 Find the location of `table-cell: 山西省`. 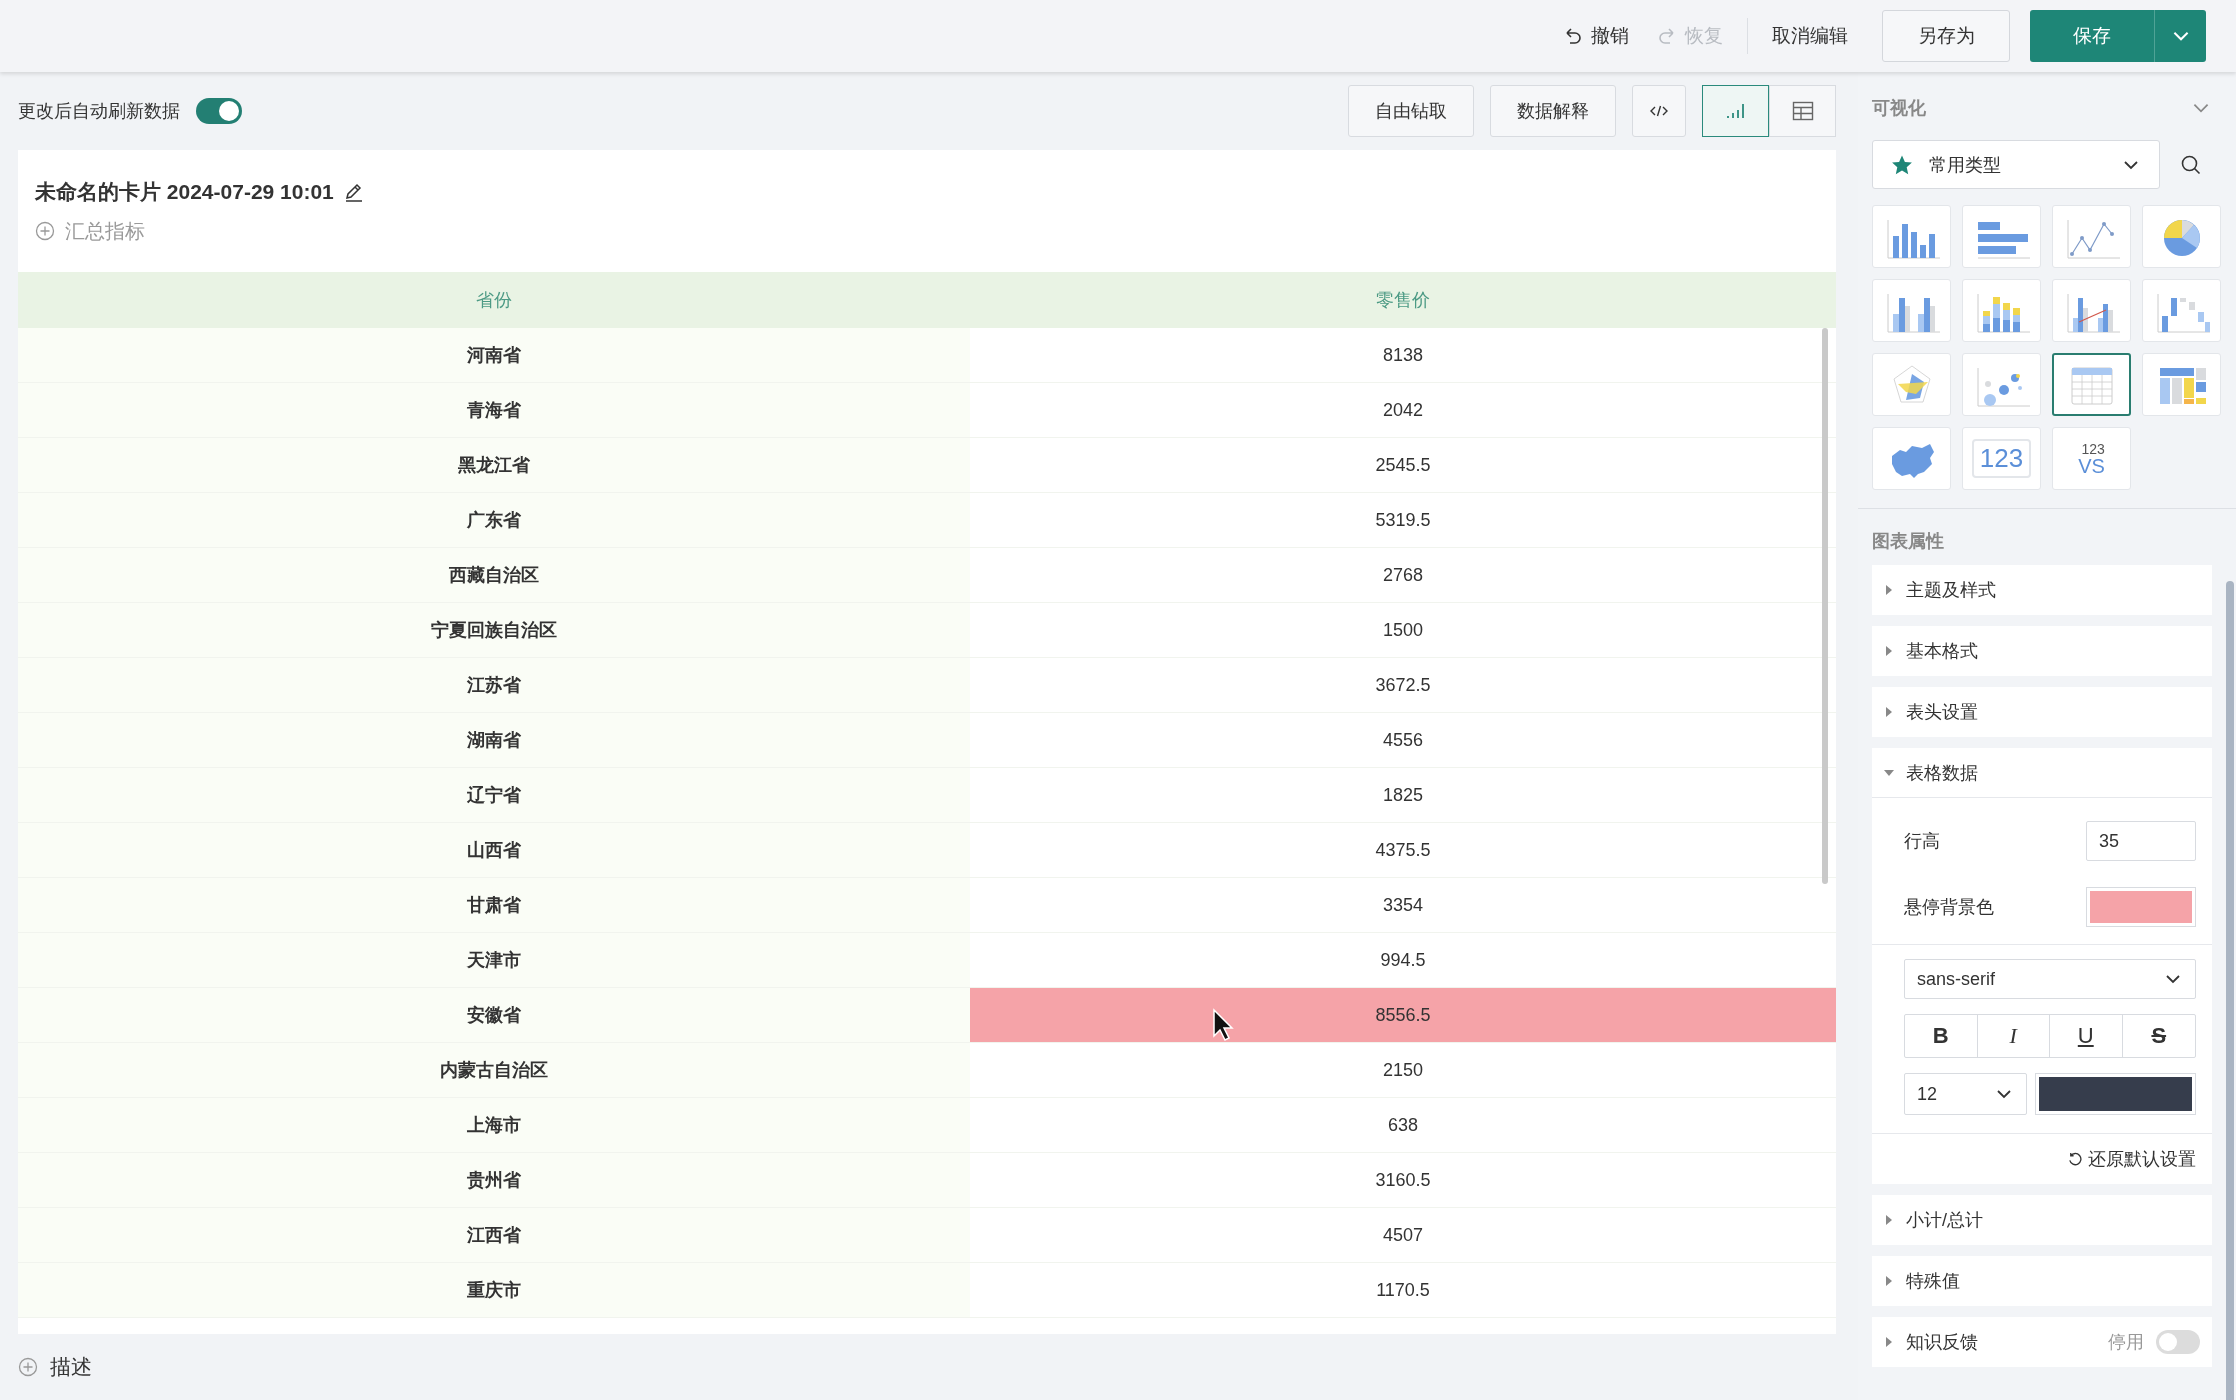

table-cell: 山西省 is located at coordinates (494, 850).